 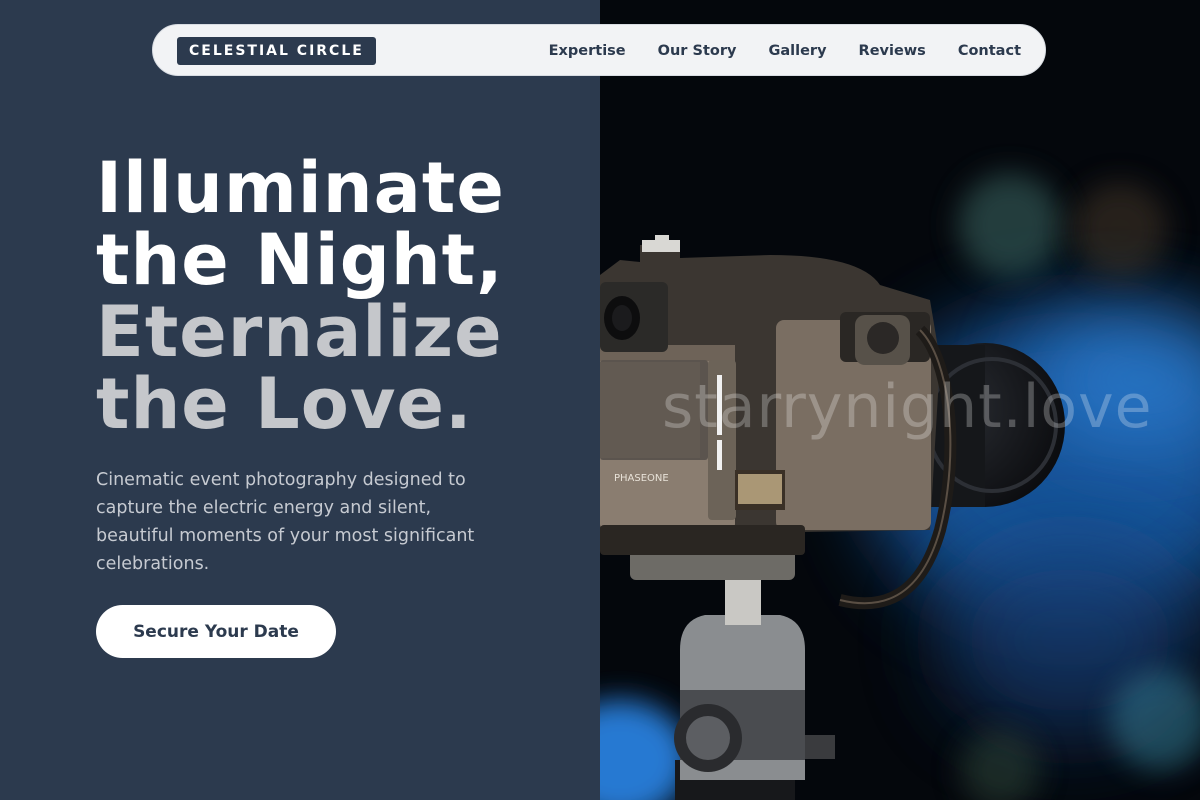 What do you see at coordinates (907, 407) in the screenshot?
I see `watermark-text: starrynight.love` at bounding box center [907, 407].